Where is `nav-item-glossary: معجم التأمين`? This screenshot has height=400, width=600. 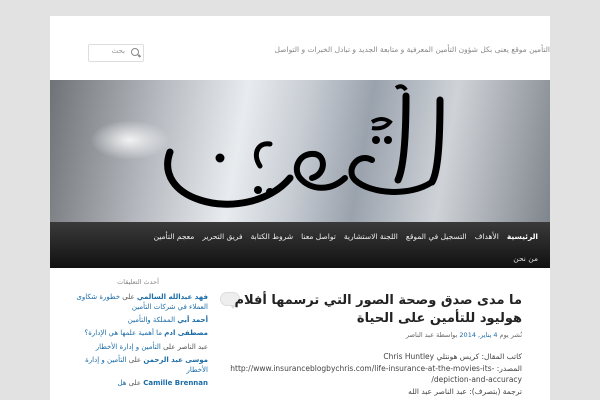
nav-item-glossary: معجم التأمين is located at coordinates (174, 236).